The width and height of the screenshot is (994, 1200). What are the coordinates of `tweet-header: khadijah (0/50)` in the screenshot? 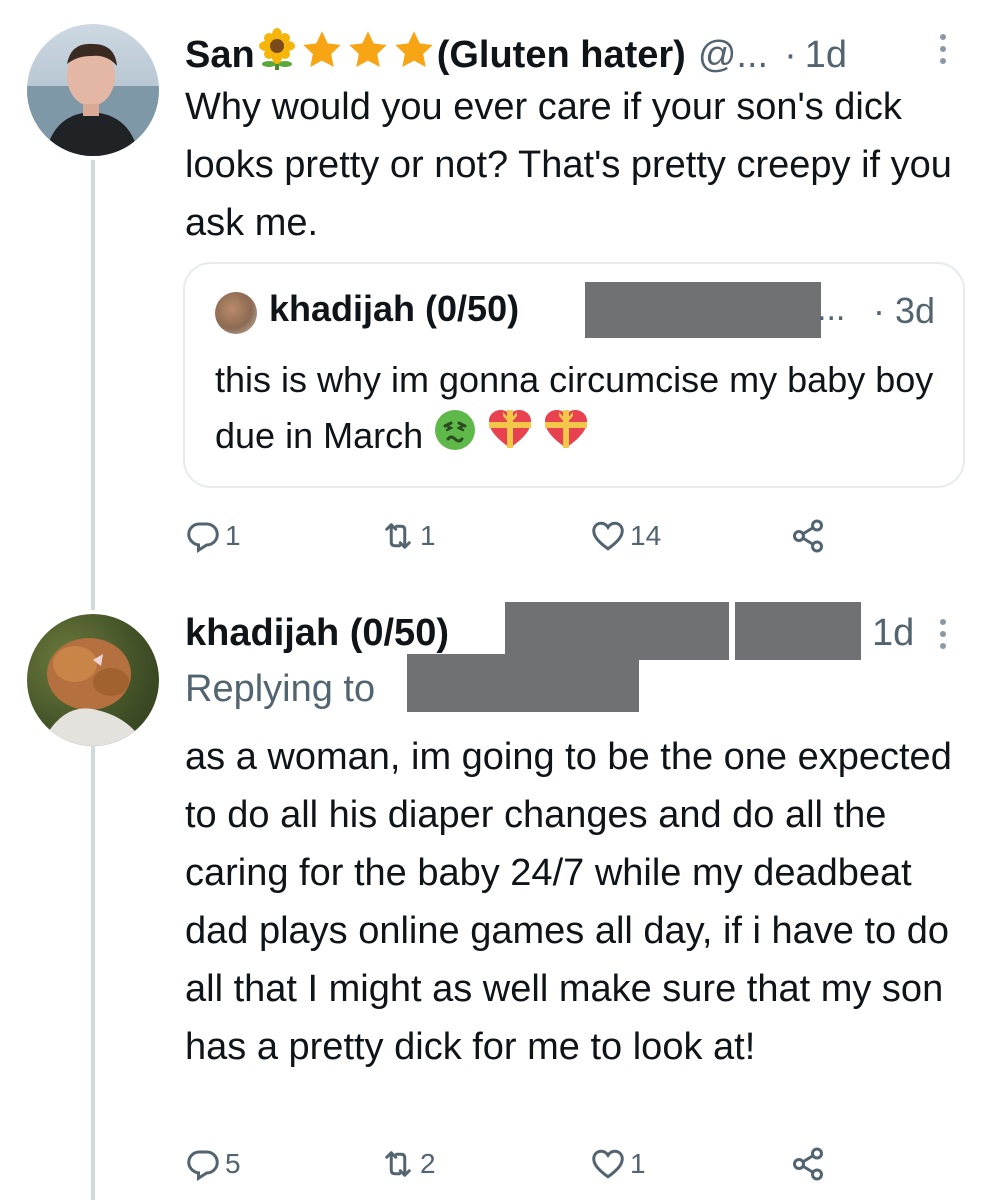 It's located at (317, 633).